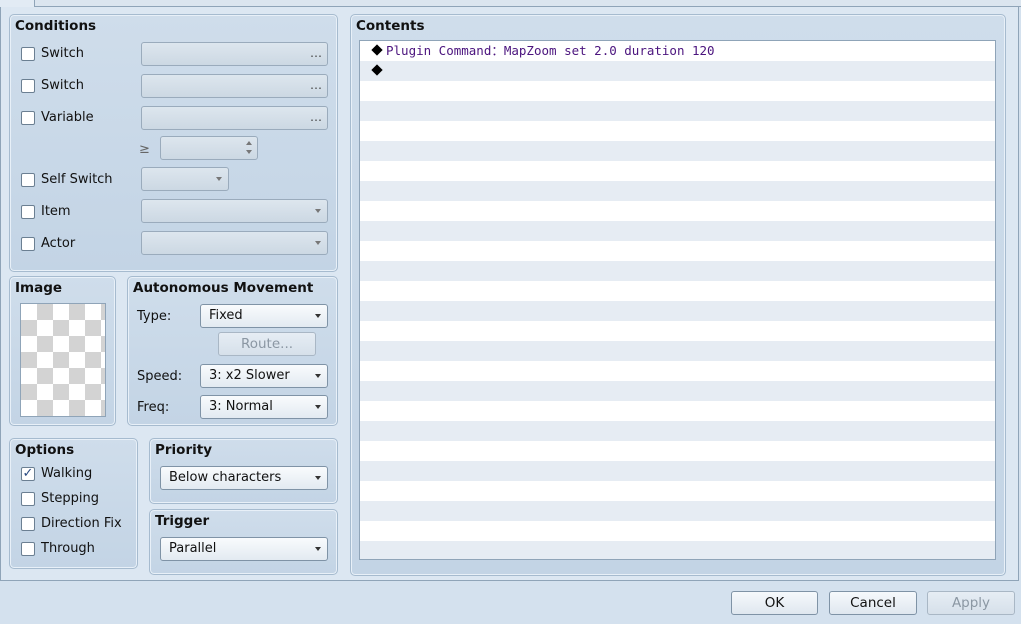 This screenshot has height=624, width=1021. What do you see at coordinates (56, 26) in the screenshot?
I see `conditions-title: Conditions` at bounding box center [56, 26].